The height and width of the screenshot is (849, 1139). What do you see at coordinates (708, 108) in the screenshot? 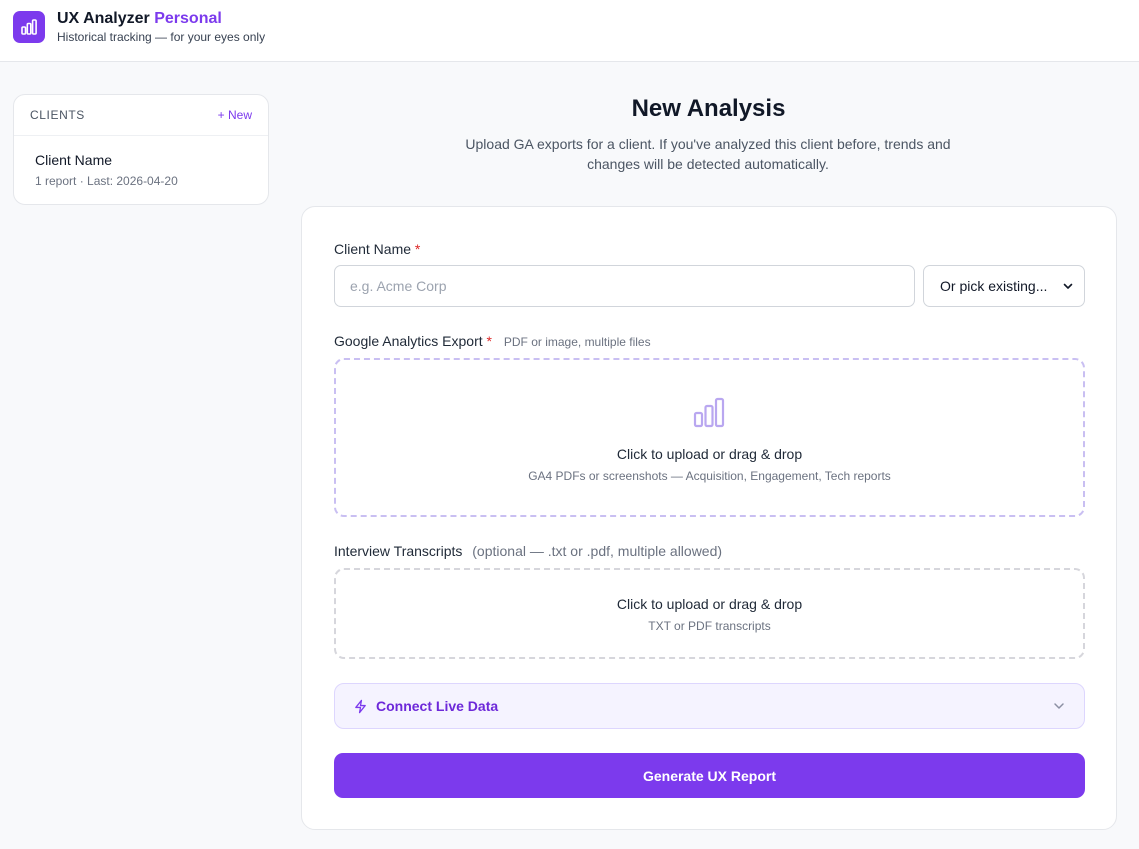
I see `page-title: New Analysis` at bounding box center [708, 108].